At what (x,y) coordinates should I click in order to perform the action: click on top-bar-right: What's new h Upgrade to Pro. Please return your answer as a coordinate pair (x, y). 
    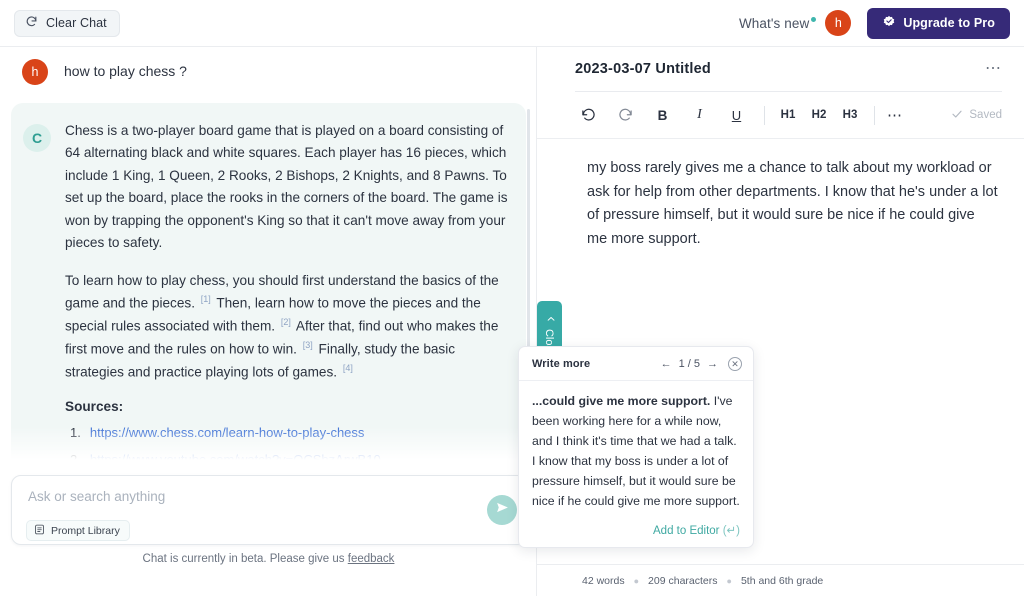
    Looking at the image, I should click on (881, 23).